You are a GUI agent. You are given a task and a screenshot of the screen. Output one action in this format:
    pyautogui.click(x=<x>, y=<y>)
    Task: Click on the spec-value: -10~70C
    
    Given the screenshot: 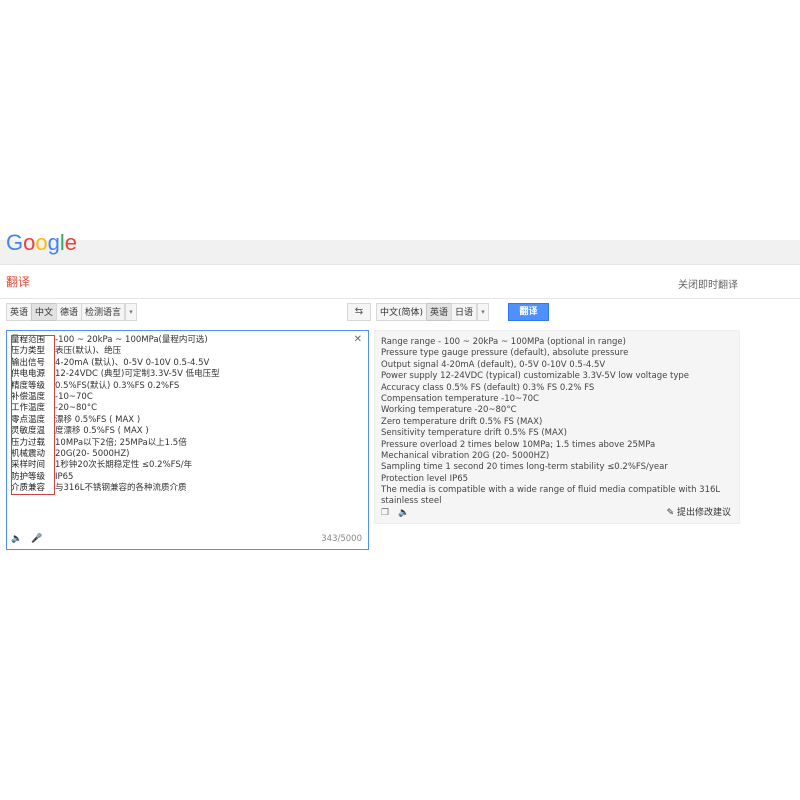 What is the action you would take?
    pyautogui.click(x=74, y=396)
    